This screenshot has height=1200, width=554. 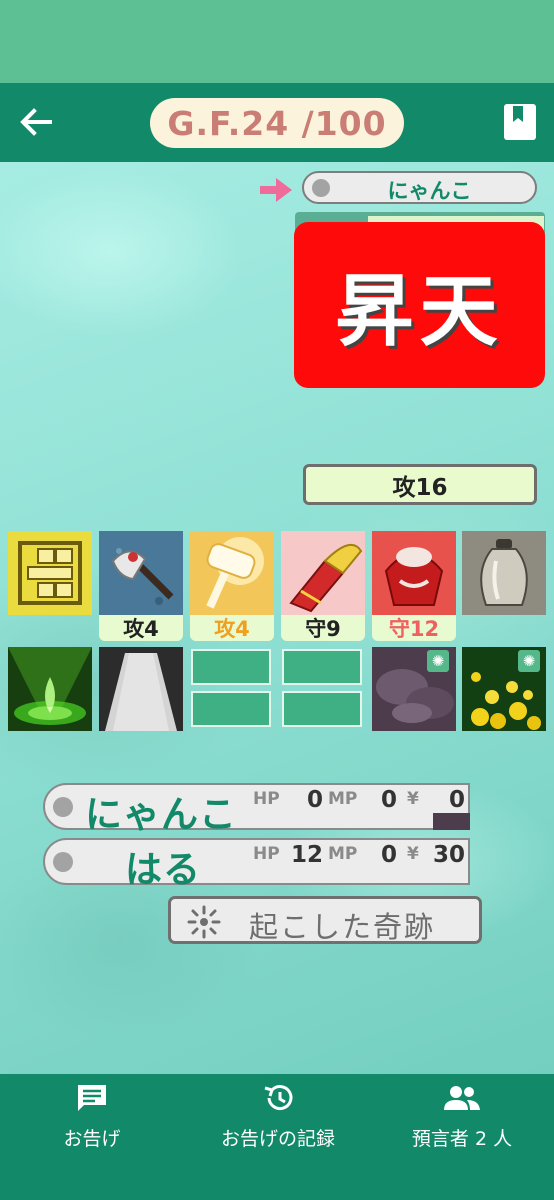 What do you see at coordinates (342, 927) in the screenshot?
I see `miracles-button-label: 起こした奇跡` at bounding box center [342, 927].